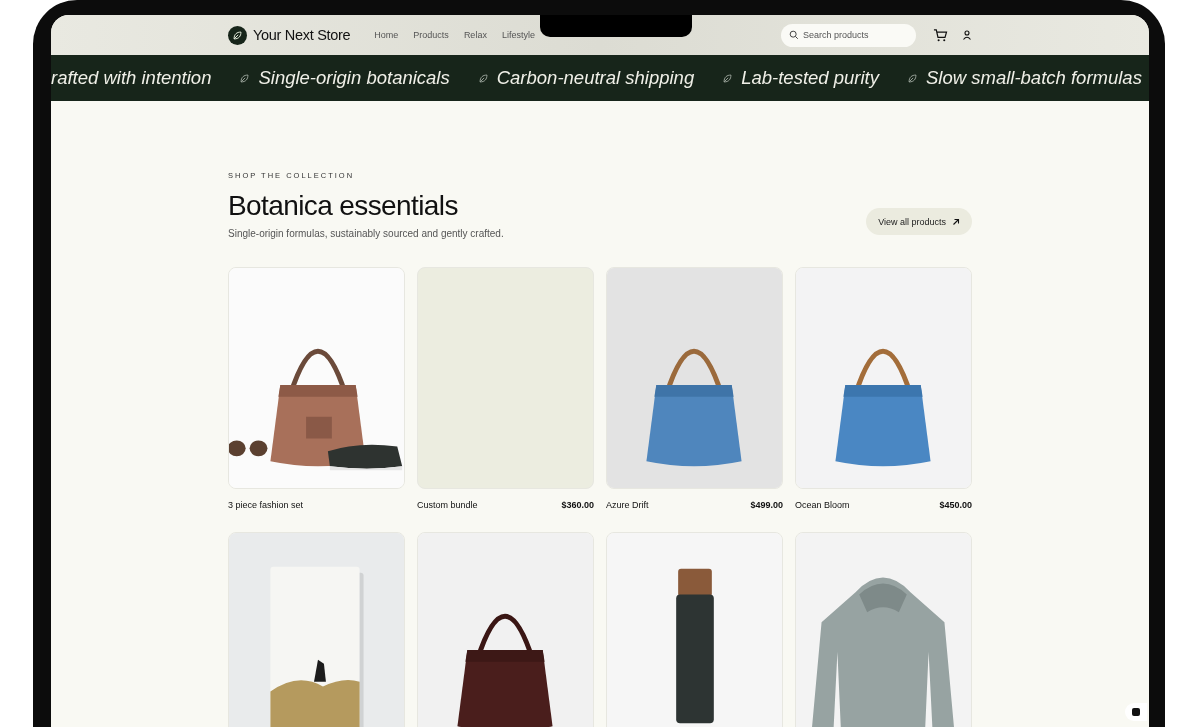 This screenshot has width=1200, height=727. What do you see at coordinates (266, 505) in the screenshot?
I see `product-name: 3 piece fashion set` at bounding box center [266, 505].